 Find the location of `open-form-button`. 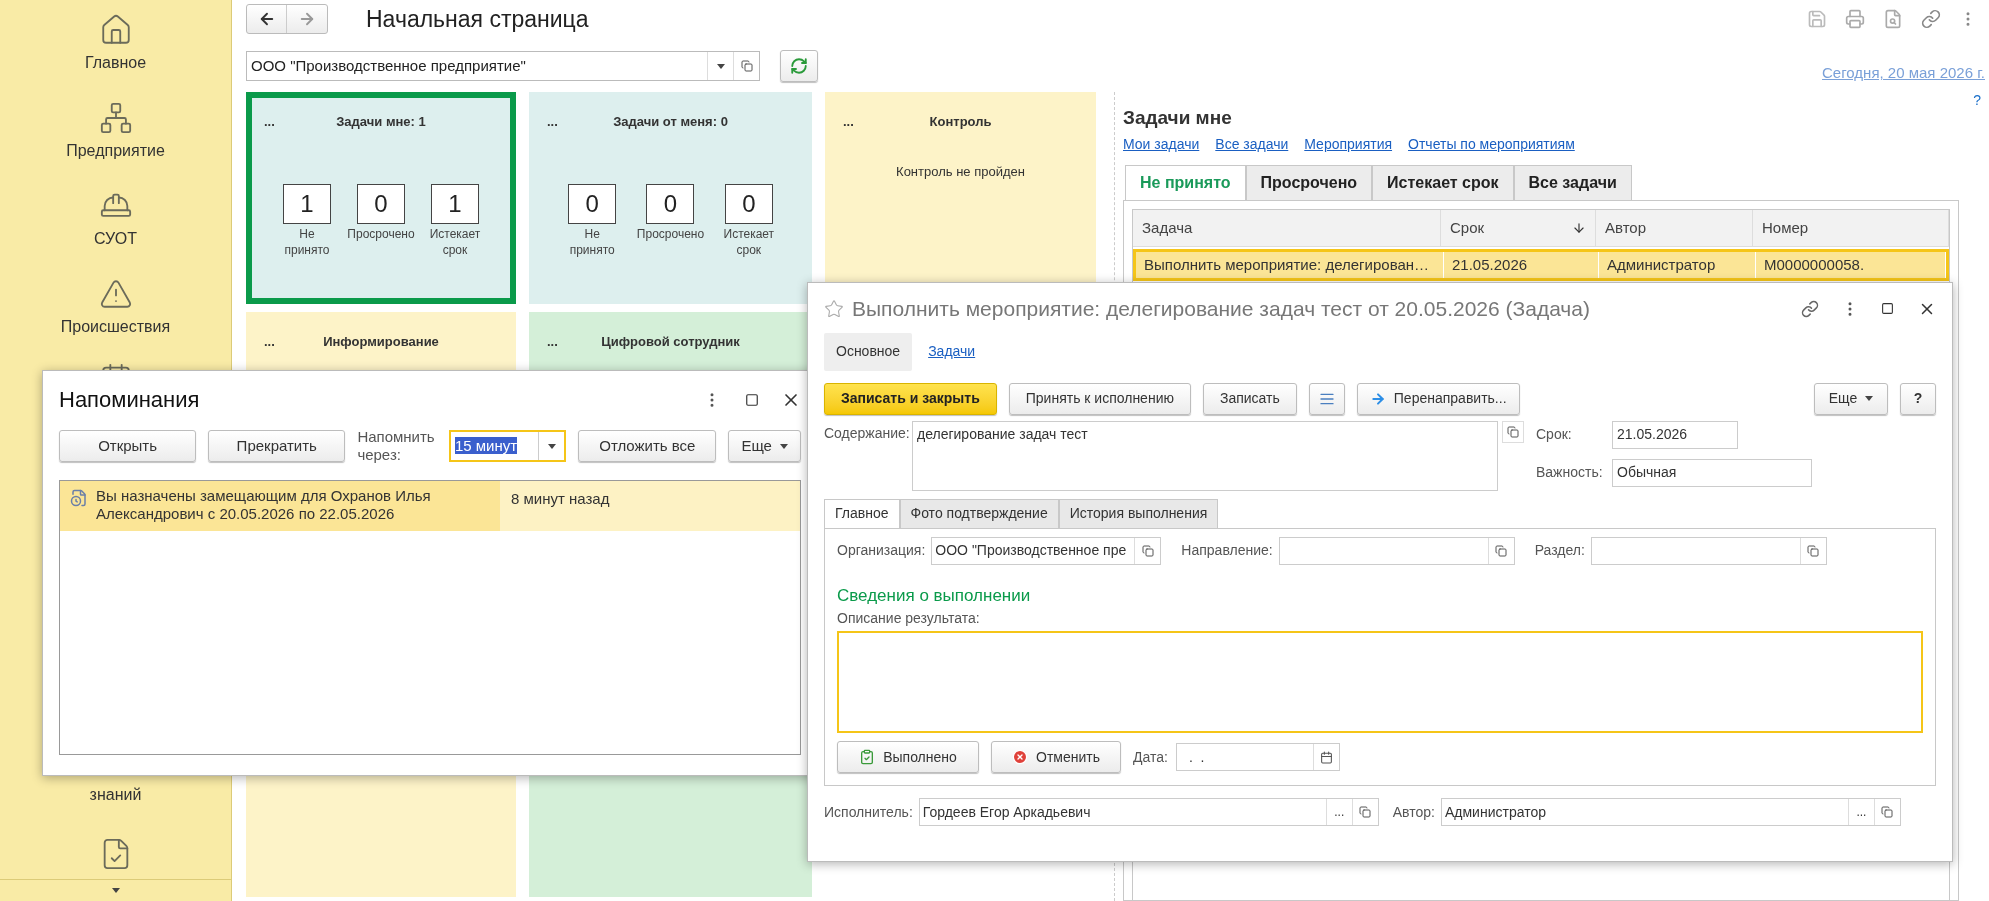

open-form-button is located at coordinates (1513, 431).